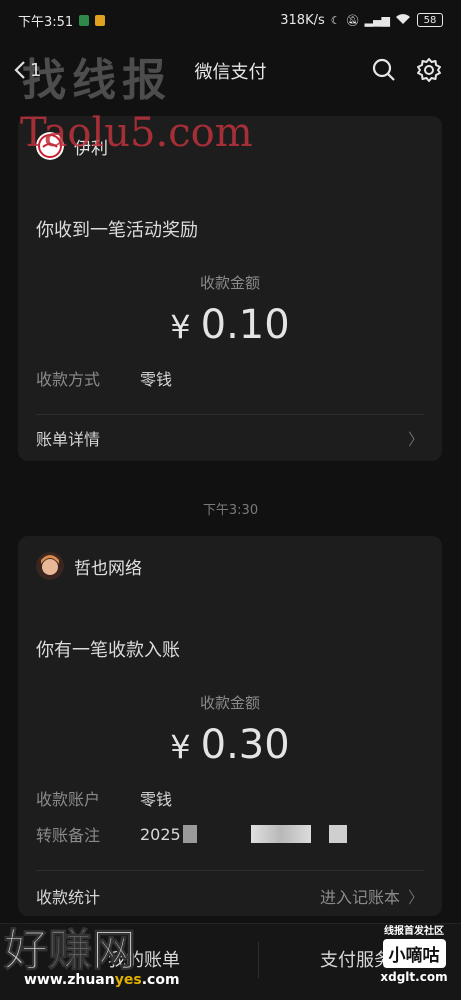 The height and width of the screenshot is (1000, 461). I want to click on message-notification-icon, so click(100, 20).